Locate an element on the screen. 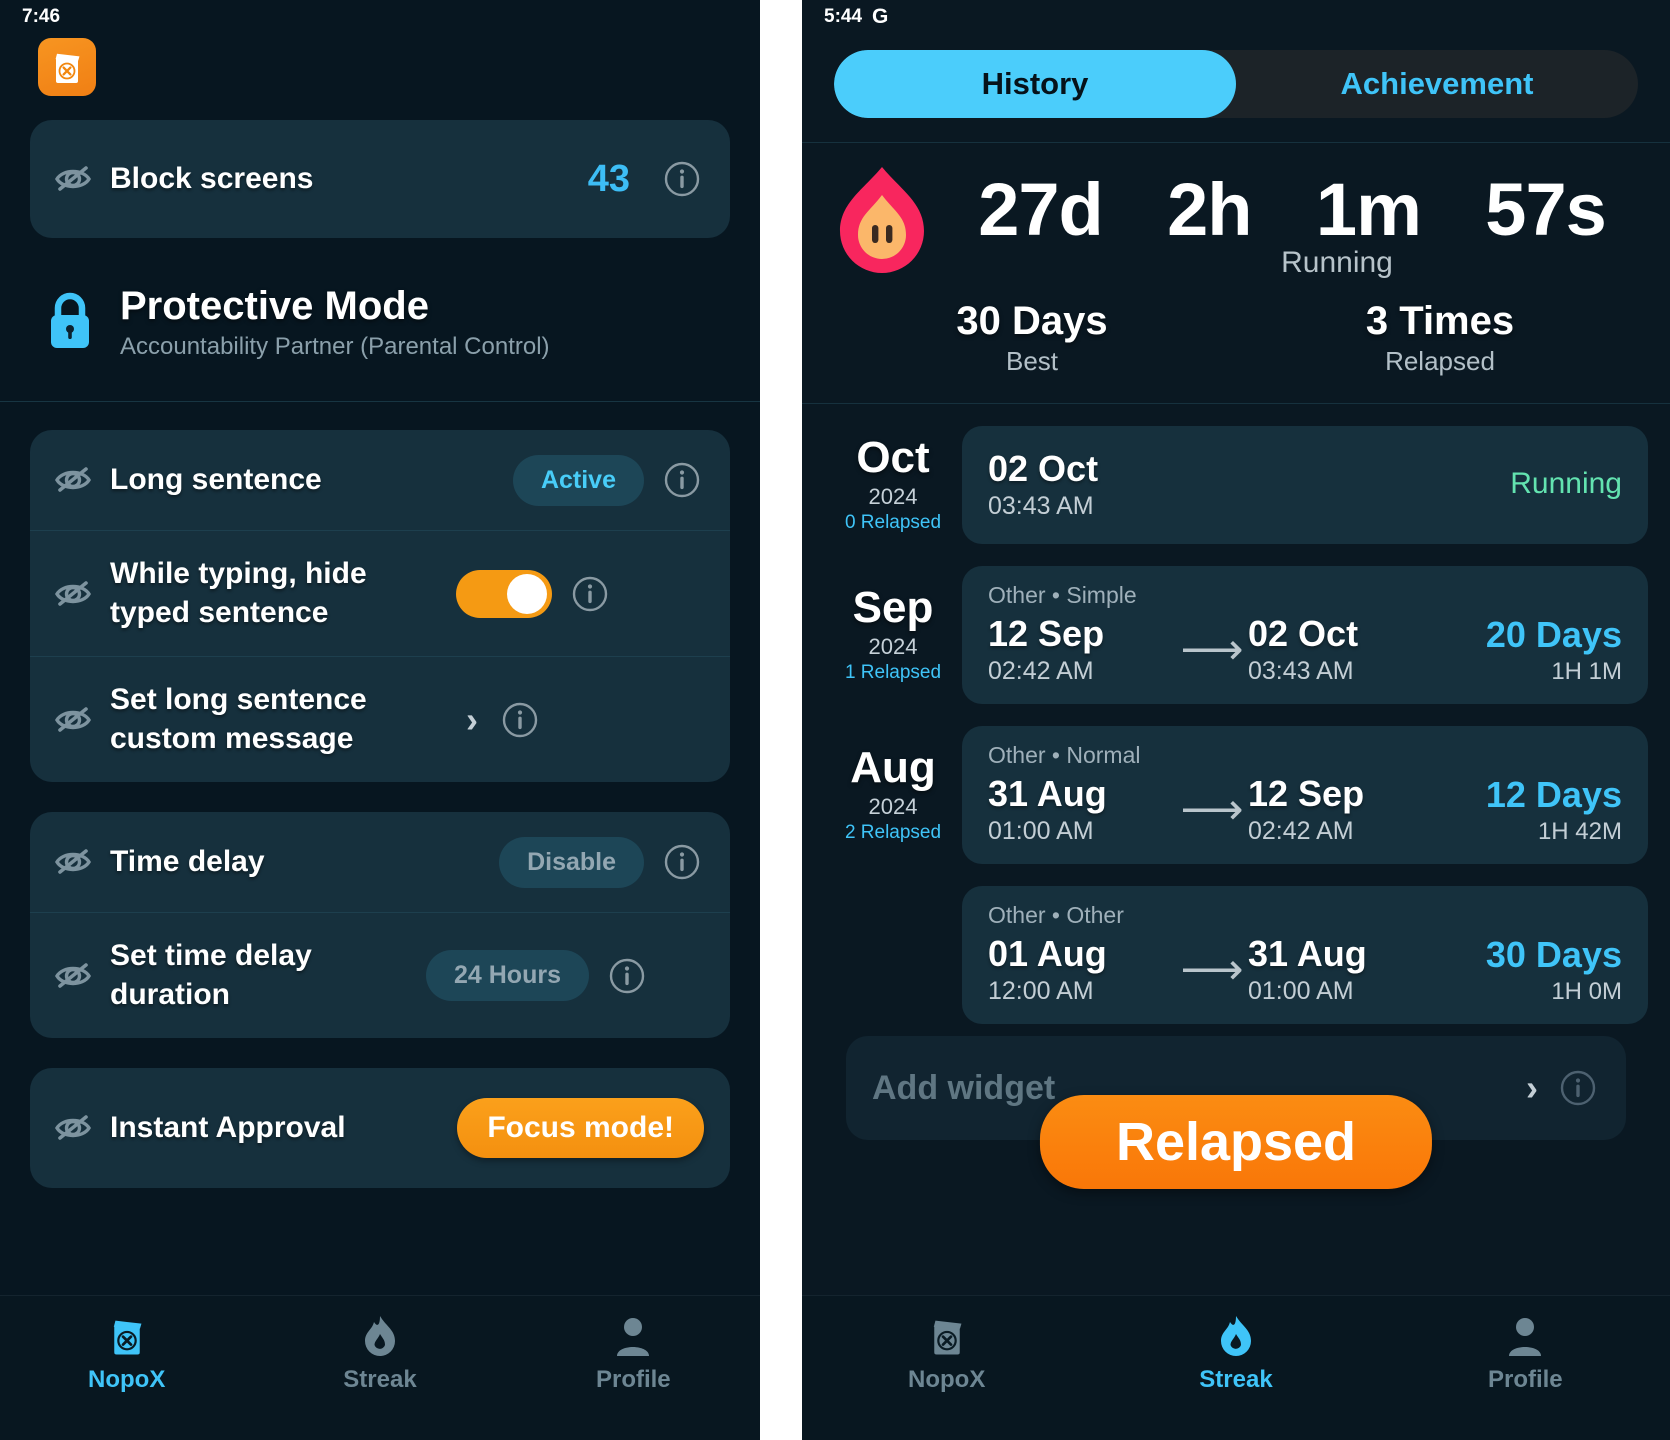  history-card-body: 02 Oct 03:43 AM Running is located at coordinates (1305, 484).